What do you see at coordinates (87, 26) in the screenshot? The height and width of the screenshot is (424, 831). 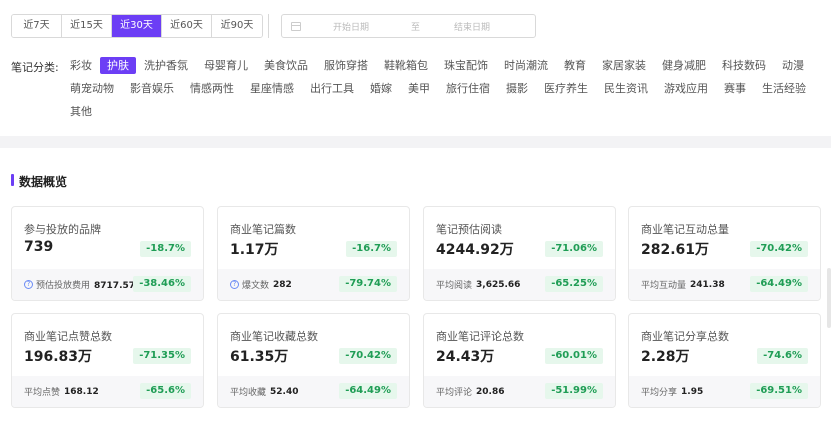 I see `range-tab-15d: 近15天` at bounding box center [87, 26].